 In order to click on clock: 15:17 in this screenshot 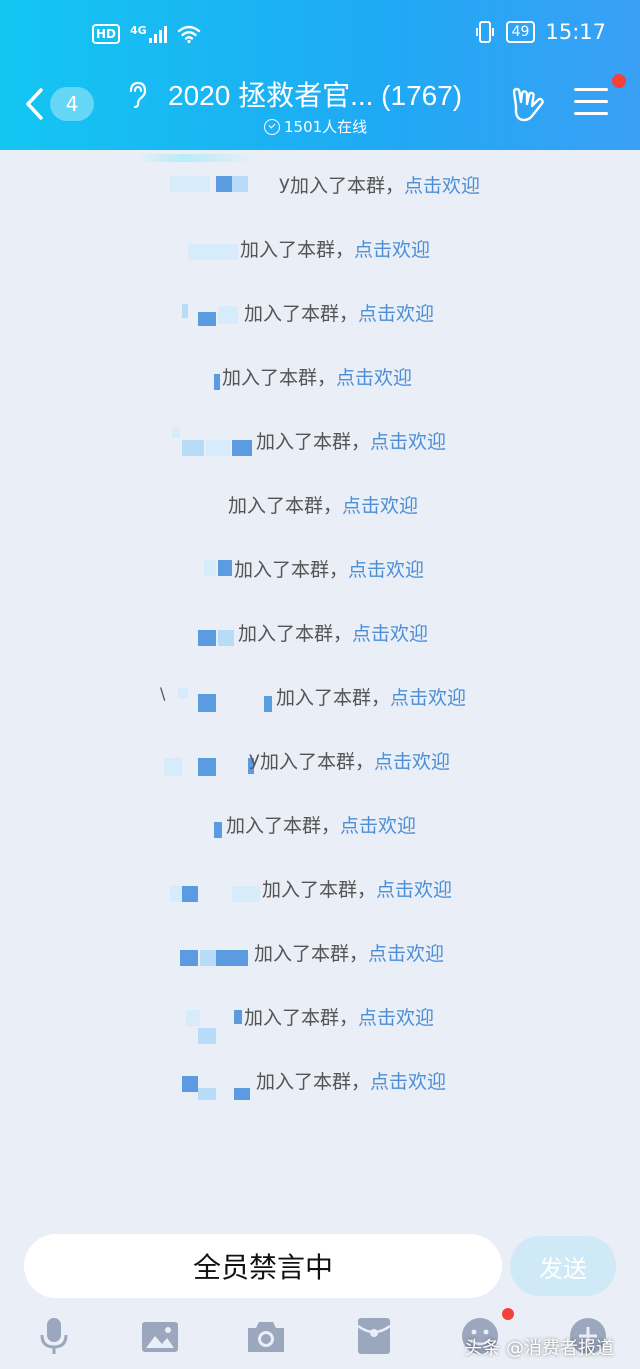, I will do `click(575, 32)`.